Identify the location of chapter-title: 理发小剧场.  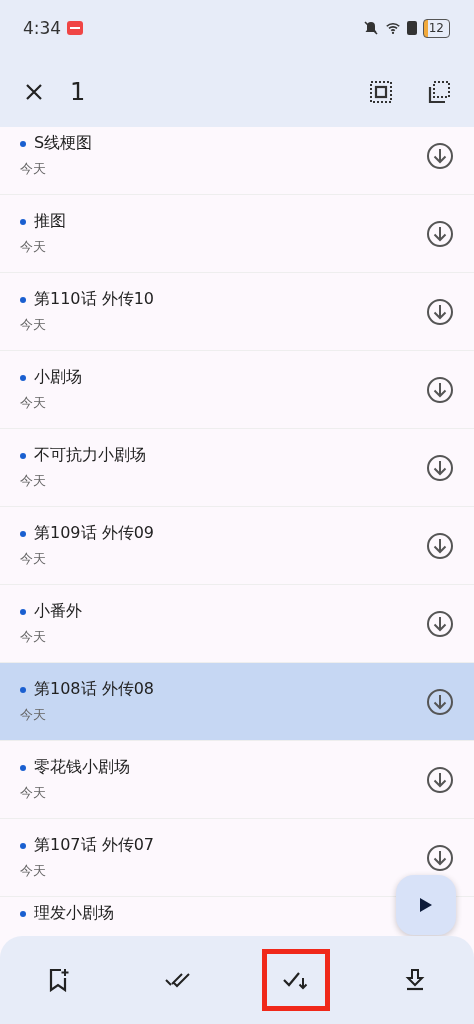
(74, 913).